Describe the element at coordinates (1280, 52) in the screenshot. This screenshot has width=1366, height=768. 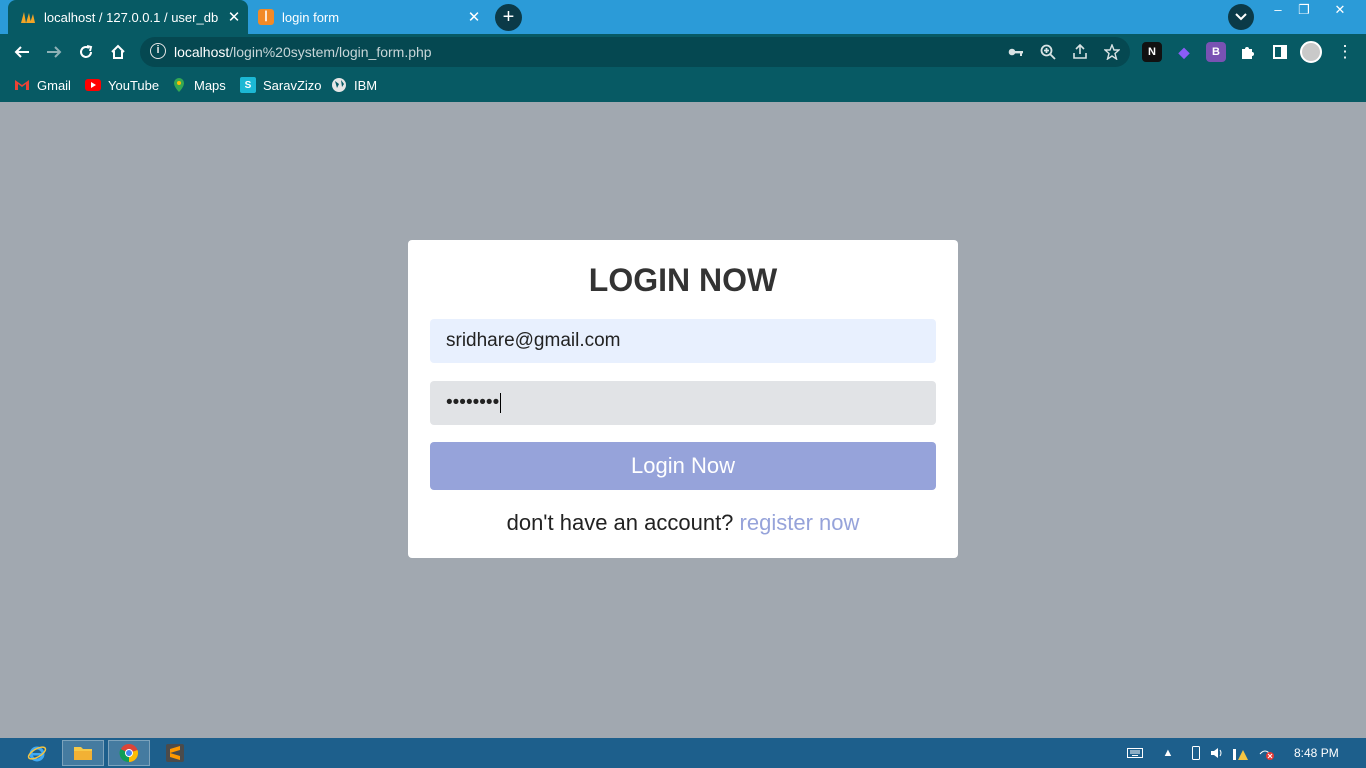
I see `side-panel-icon` at that location.